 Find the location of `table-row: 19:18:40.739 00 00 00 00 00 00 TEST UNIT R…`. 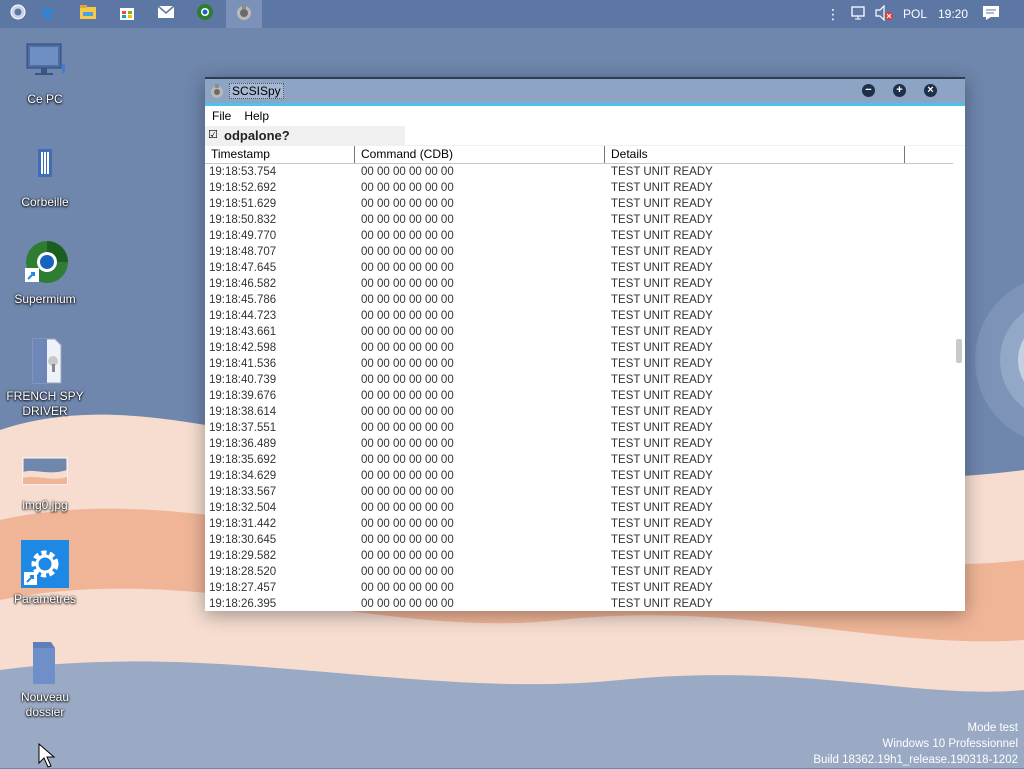

table-row: 19:18:40.739 00 00 00 00 00 00 TEST UNIT R… is located at coordinates (579, 380).